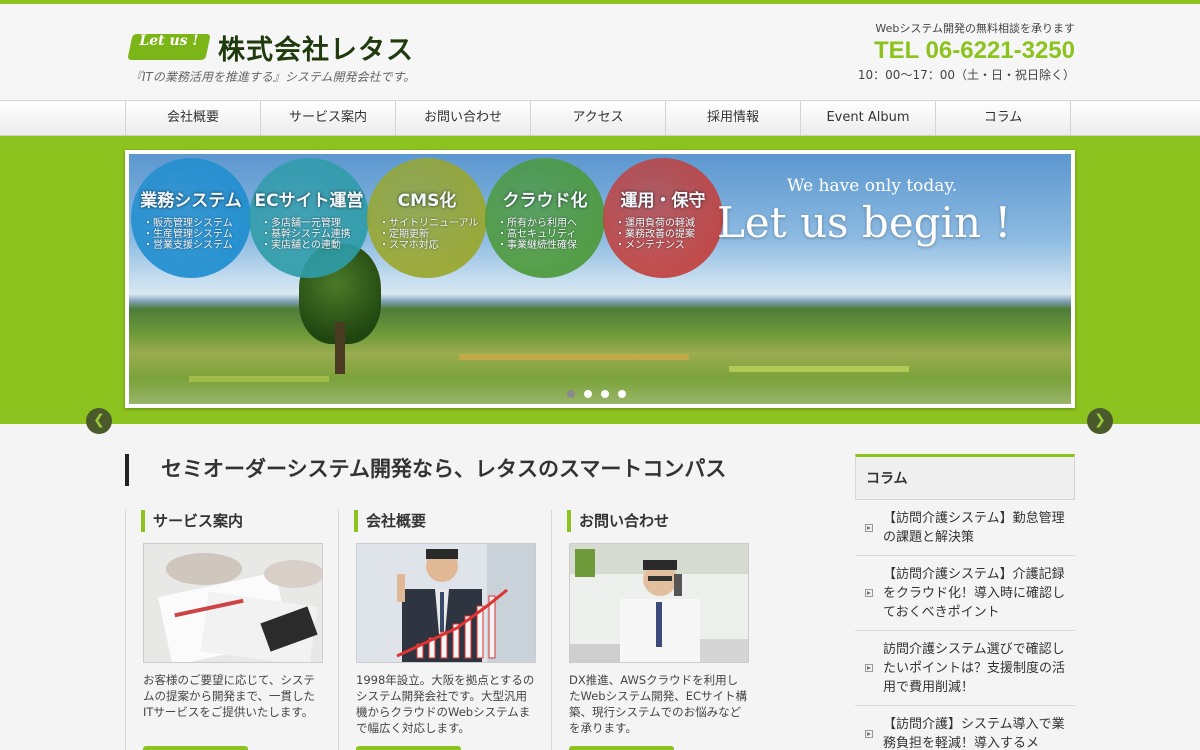  I want to click on service-circle: クラウド化・所有から利用へ ・高セキュリティ ・事業継続性確保, so click(545, 218).